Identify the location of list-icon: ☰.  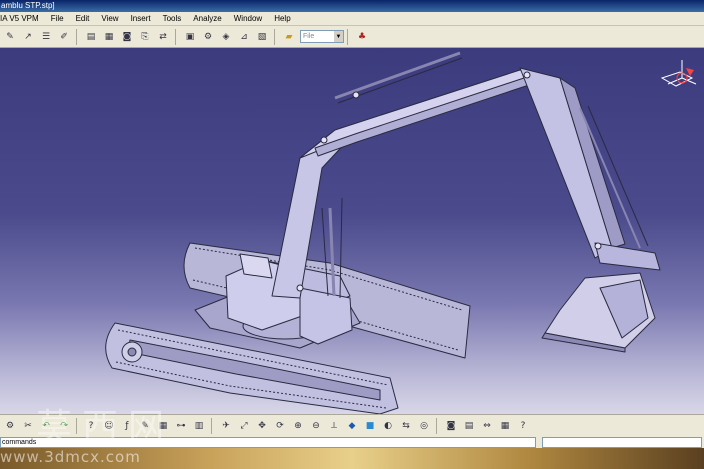
(46, 36).